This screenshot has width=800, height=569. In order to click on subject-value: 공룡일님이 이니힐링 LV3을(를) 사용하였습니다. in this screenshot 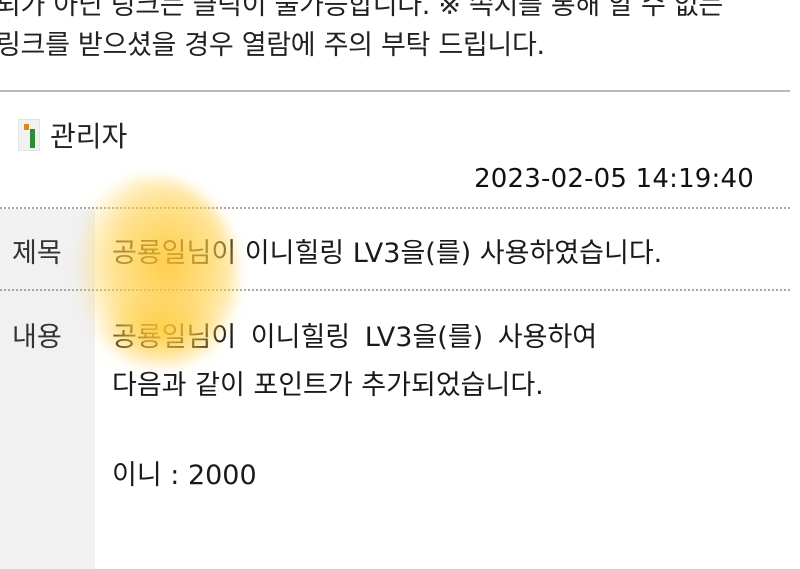, I will do `click(387, 253)`.